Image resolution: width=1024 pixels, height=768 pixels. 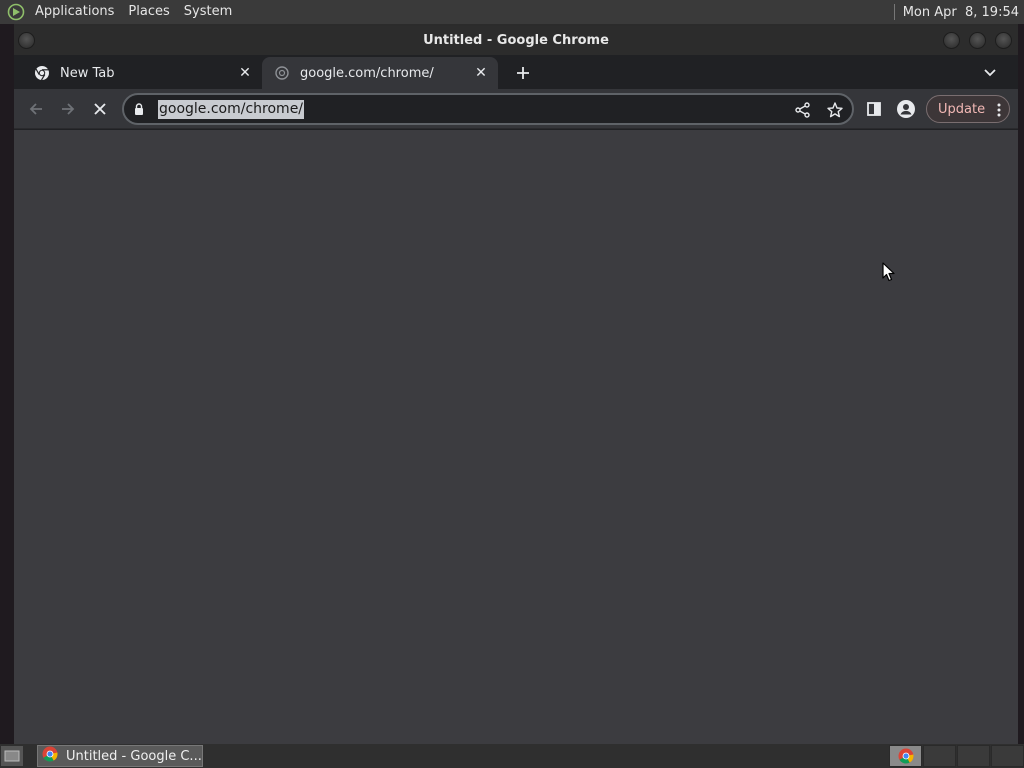 I want to click on distro-logo-icon, so click(x=16, y=12).